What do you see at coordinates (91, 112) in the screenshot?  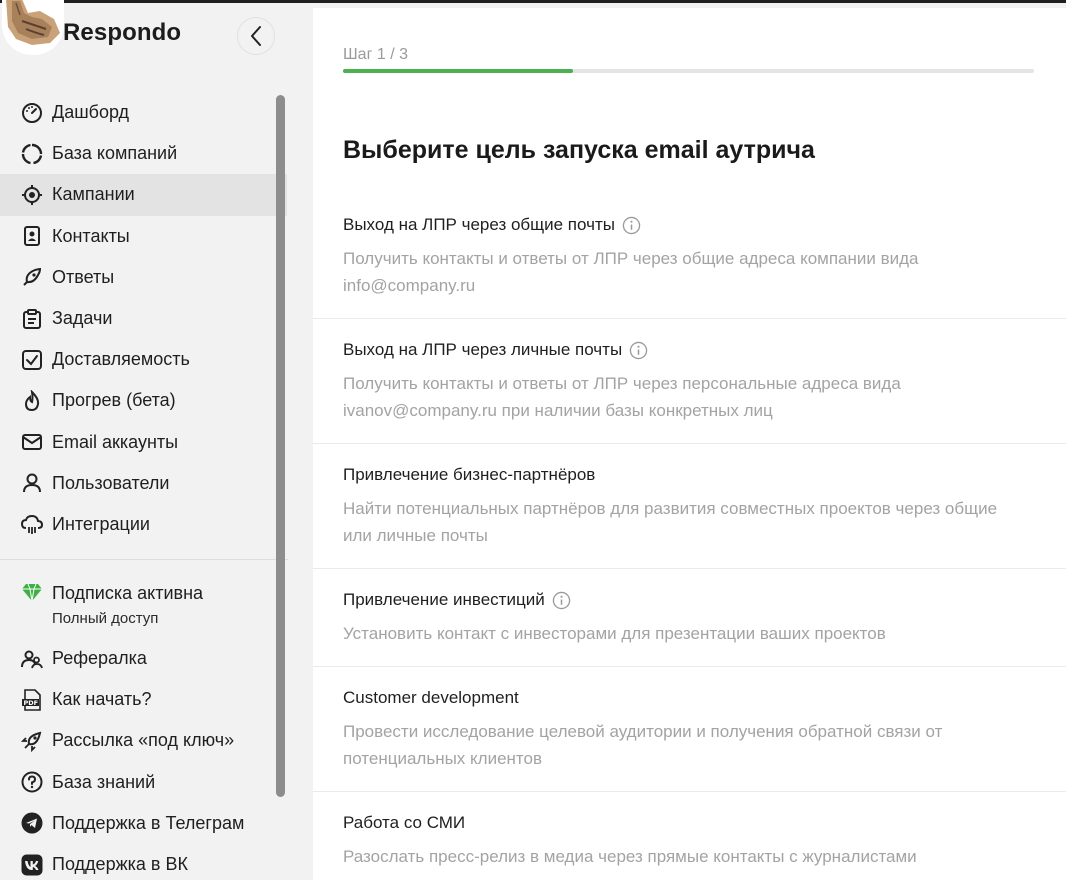 I see `sidebar-item-label: Дашборд` at bounding box center [91, 112].